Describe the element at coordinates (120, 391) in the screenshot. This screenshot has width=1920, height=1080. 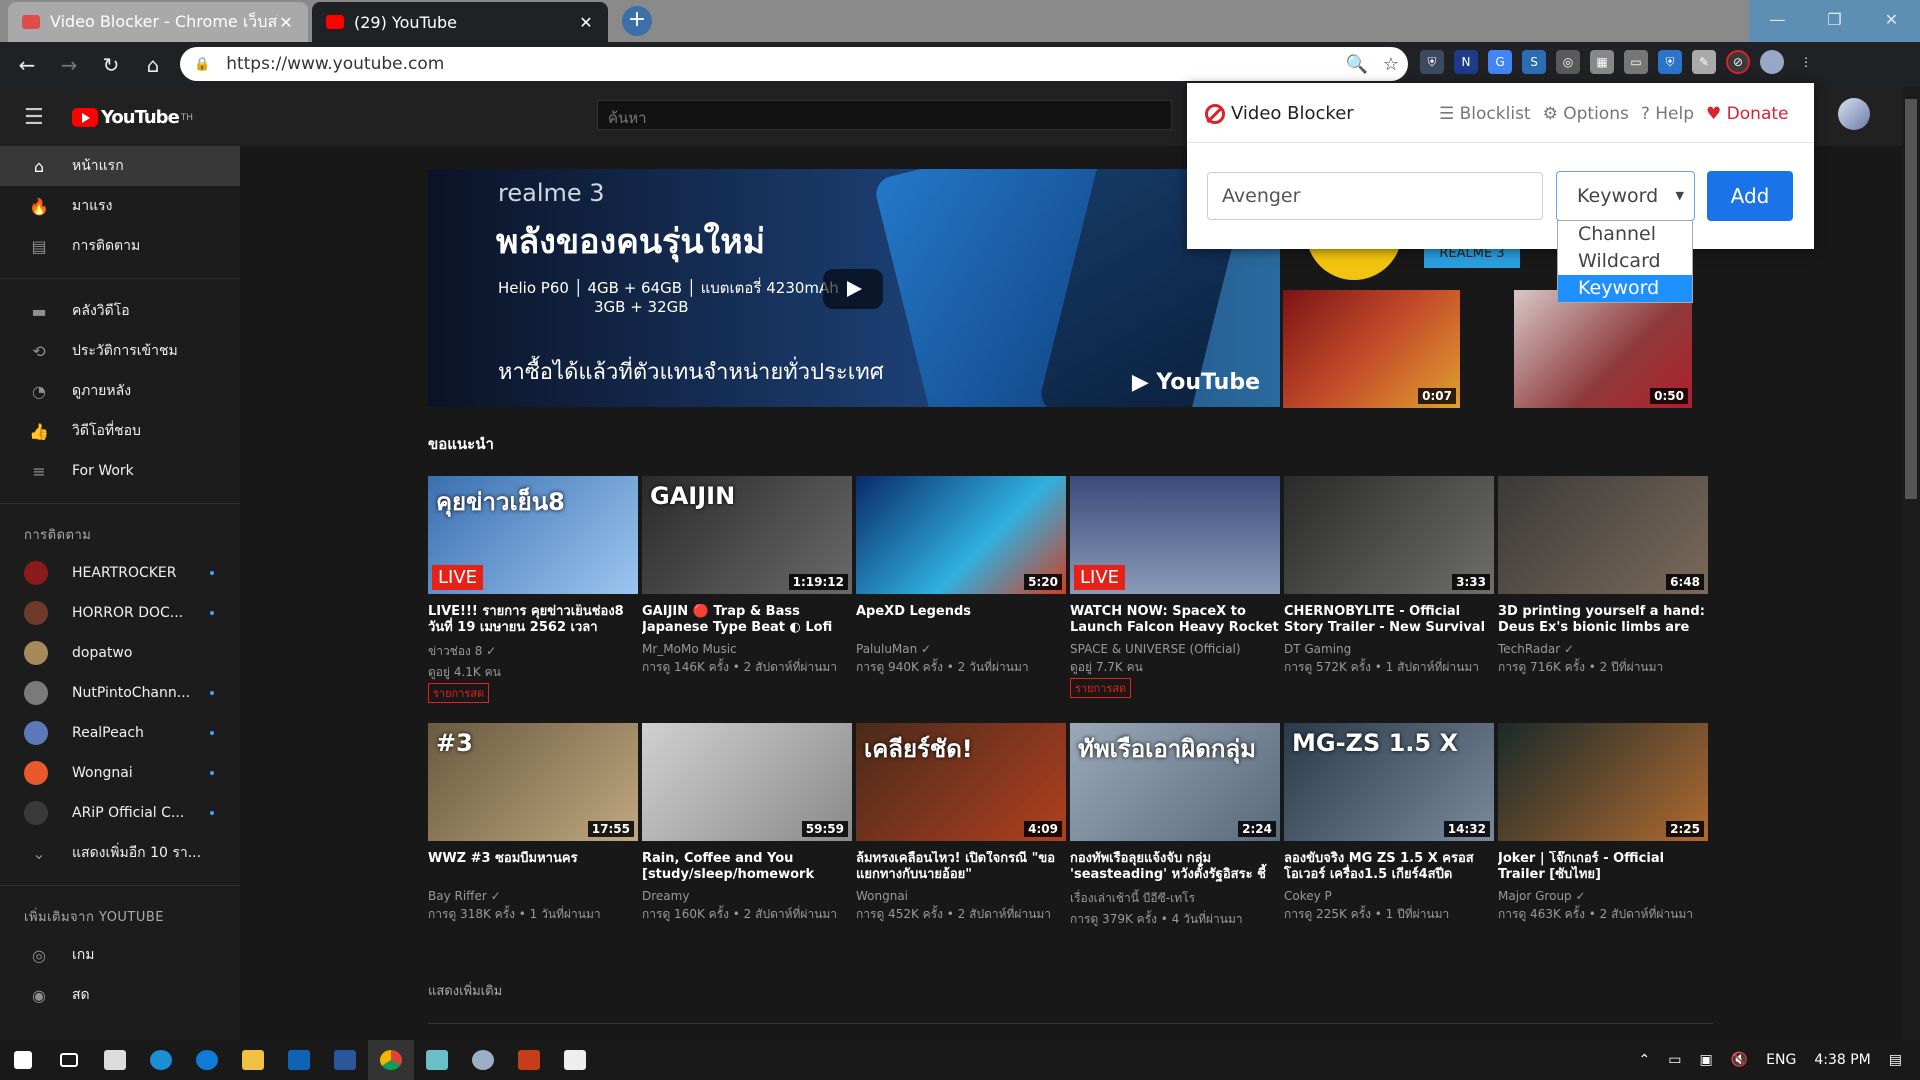
I see `sidebar-item: ◔ ดูภายหลัง` at that location.